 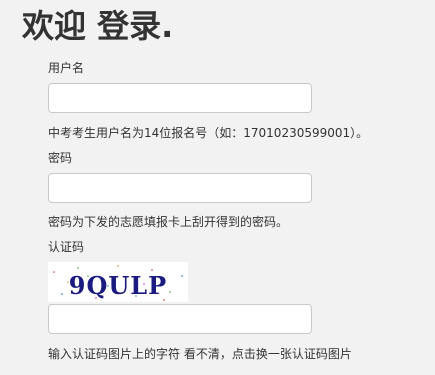 I want to click on password-input, so click(x=180, y=188).